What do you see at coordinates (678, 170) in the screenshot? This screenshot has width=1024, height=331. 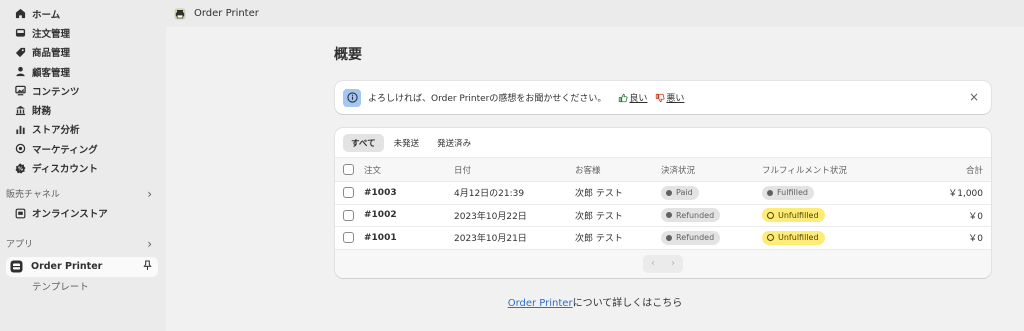 I see `header-payment: 決済状況` at bounding box center [678, 170].